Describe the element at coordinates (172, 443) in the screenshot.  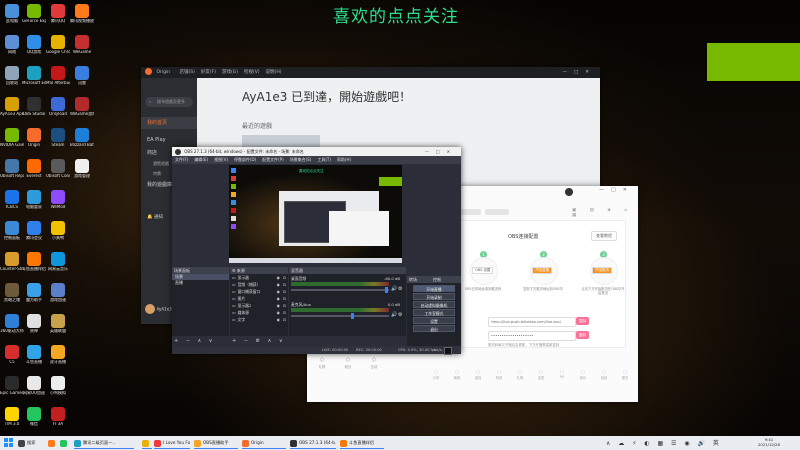
I see `taskbar-item: I Love You Foreve` at that location.